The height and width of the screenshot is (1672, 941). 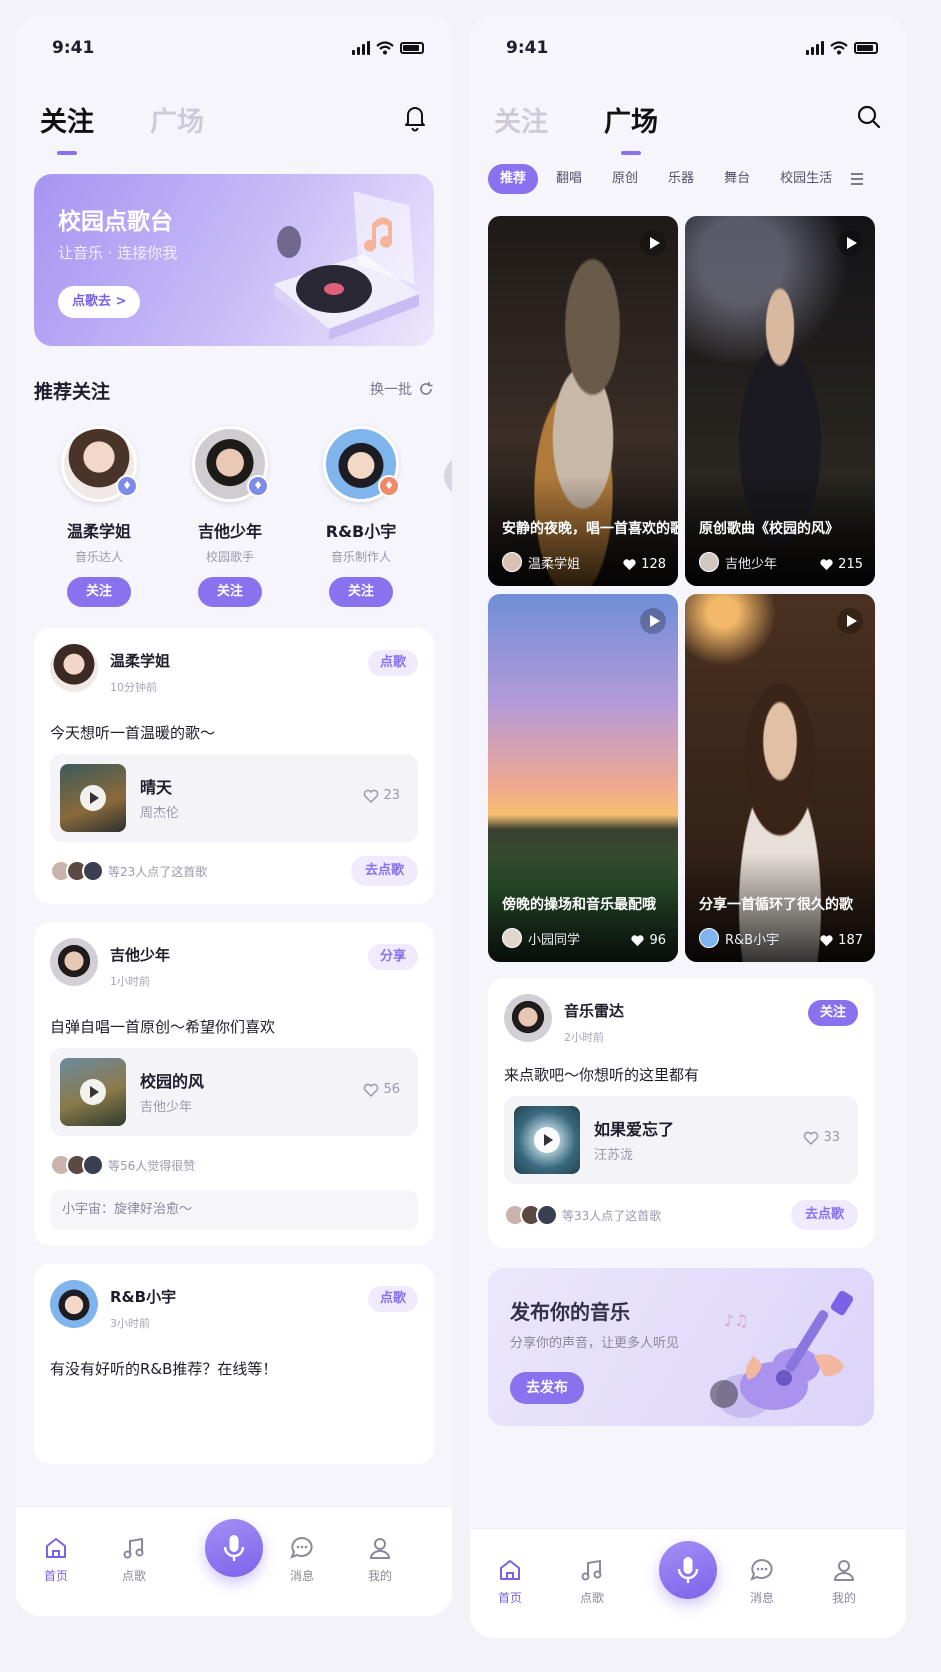 What do you see at coordinates (644, 564) in the screenshot?
I see `like-button: 128` at bounding box center [644, 564].